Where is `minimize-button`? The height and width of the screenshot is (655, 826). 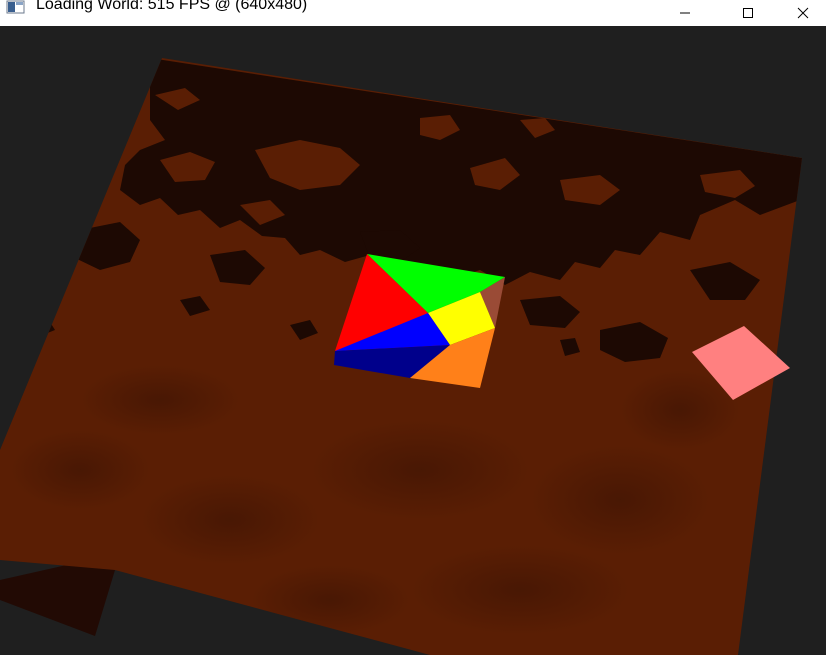
minimize-button is located at coordinates (685, 13).